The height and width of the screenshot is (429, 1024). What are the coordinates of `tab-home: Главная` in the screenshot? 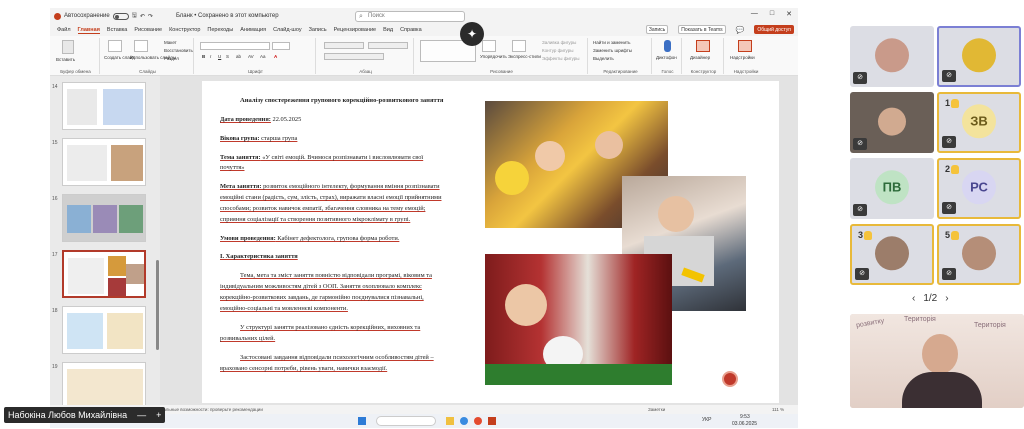 It's located at (88, 30).